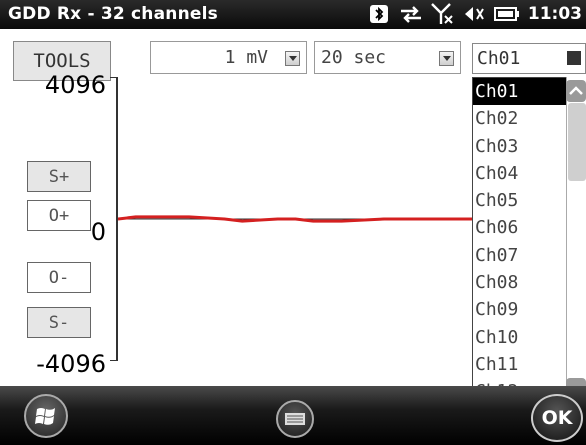 This screenshot has height=445, width=586. What do you see at coordinates (75, 85) in the screenshot?
I see `y-max-label: 4096` at bounding box center [75, 85].